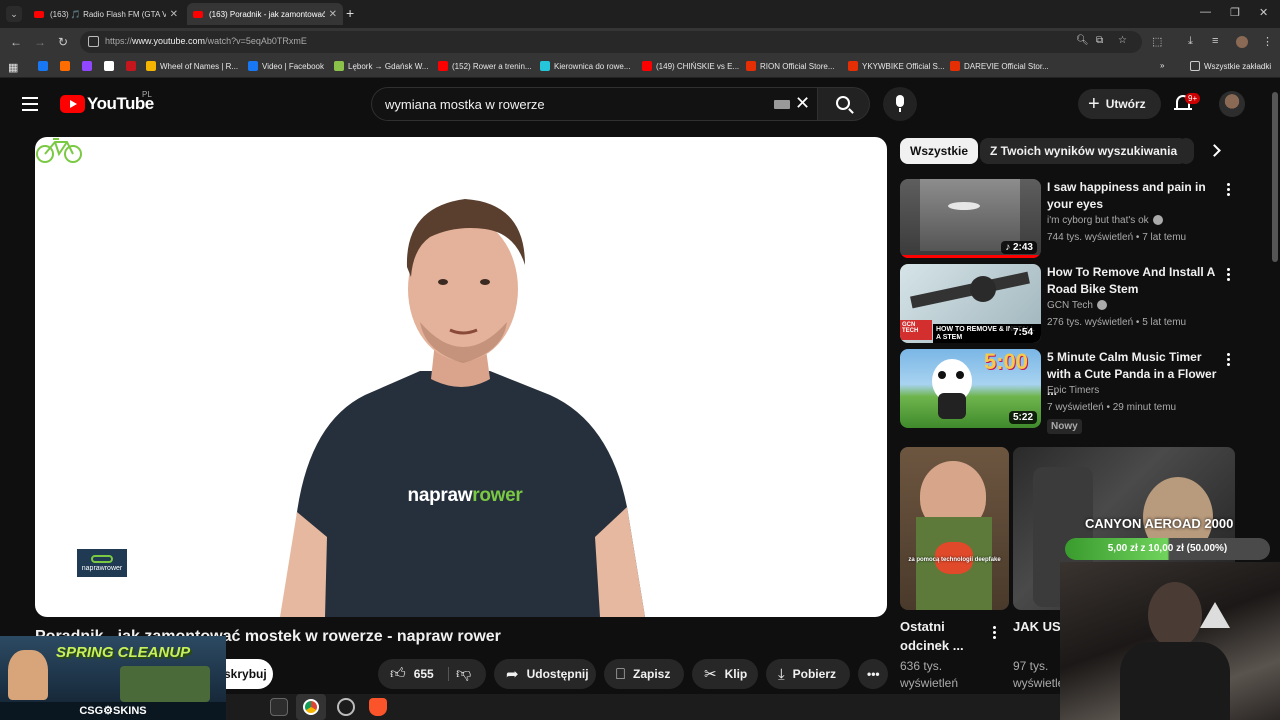 The width and height of the screenshot is (1280, 720). Describe the element at coordinates (1242, 42) in the screenshot. I see `profile-avatar` at that location.